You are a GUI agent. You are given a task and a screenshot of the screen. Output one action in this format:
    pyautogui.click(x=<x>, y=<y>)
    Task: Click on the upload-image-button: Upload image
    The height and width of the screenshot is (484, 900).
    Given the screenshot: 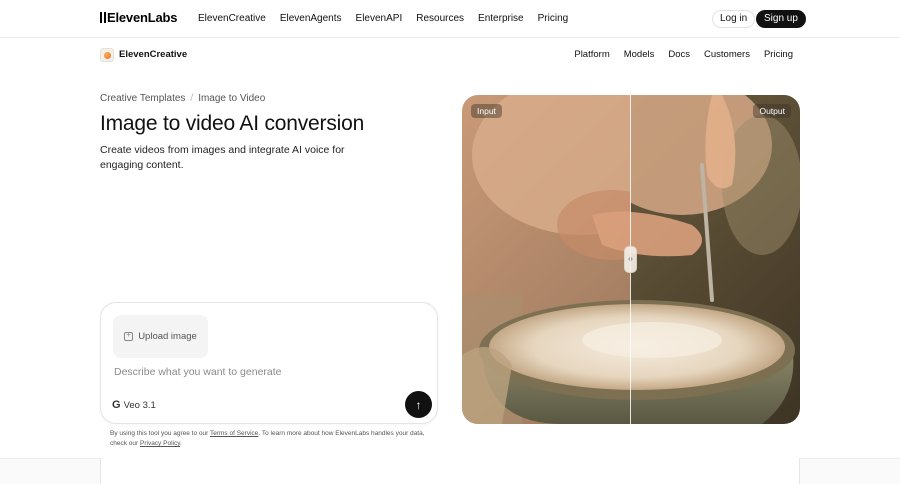 What is the action you would take?
    pyautogui.click(x=160, y=336)
    